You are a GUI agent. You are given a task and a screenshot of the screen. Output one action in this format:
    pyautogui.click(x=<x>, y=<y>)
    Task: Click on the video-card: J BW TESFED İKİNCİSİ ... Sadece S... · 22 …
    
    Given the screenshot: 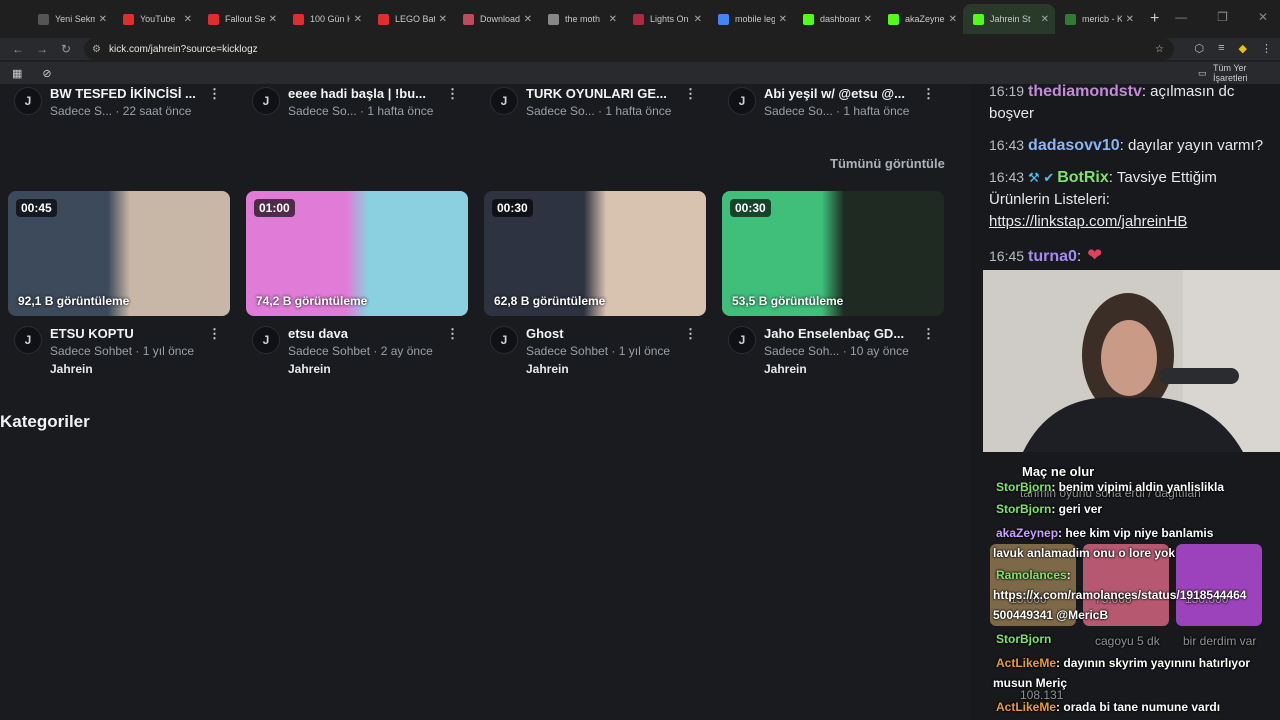 What is the action you would take?
    pyautogui.click(x=123, y=104)
    